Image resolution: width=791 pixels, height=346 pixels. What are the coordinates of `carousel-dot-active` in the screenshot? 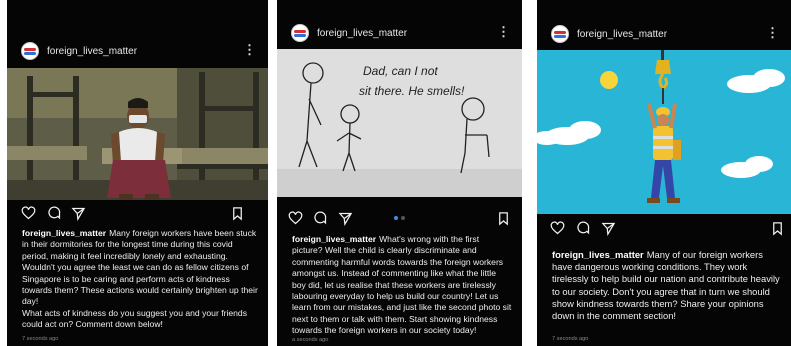 It's located at (396, 218).